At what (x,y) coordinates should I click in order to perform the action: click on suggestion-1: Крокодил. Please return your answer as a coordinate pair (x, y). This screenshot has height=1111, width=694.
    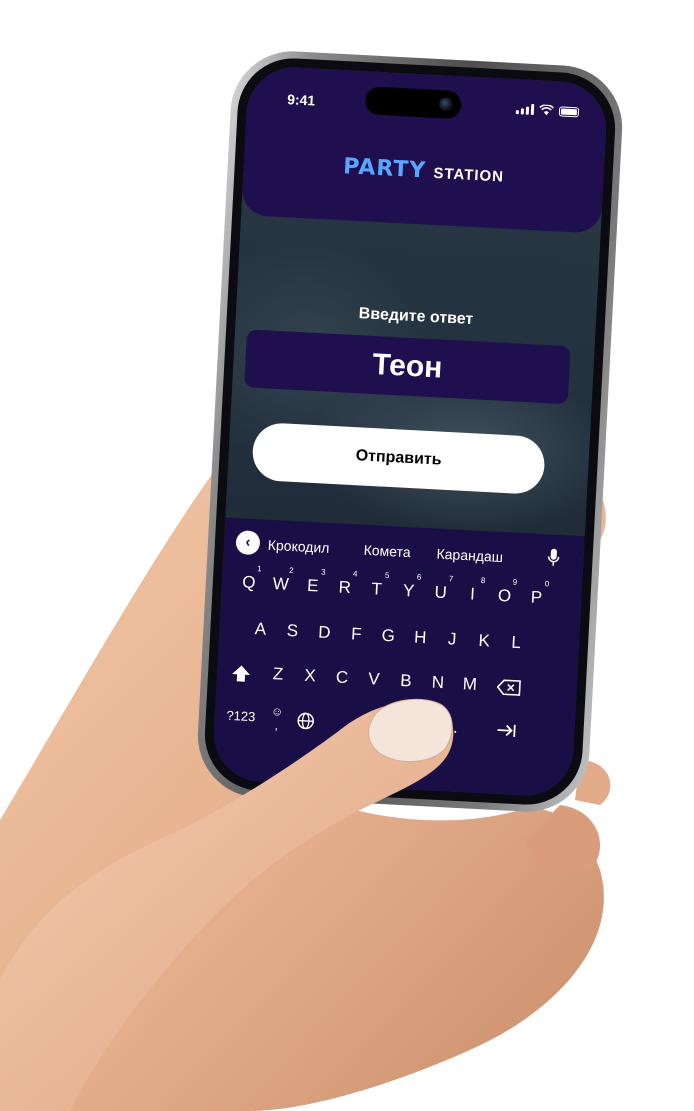
    Looking at the image, I should click on (298, 546).